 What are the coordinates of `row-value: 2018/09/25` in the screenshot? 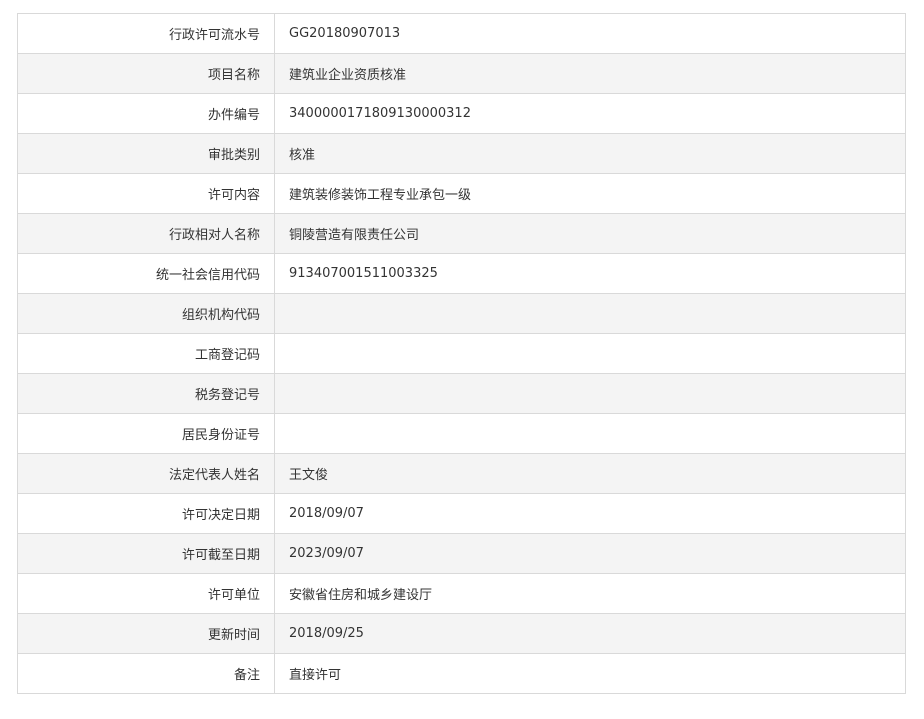 It's located at (590, 633).